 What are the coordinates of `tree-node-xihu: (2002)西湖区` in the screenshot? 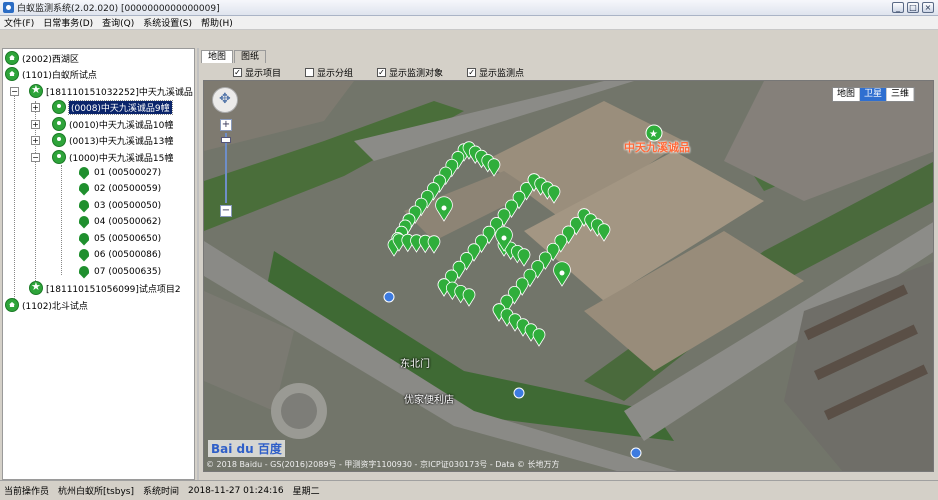 It's located at (42, 58).